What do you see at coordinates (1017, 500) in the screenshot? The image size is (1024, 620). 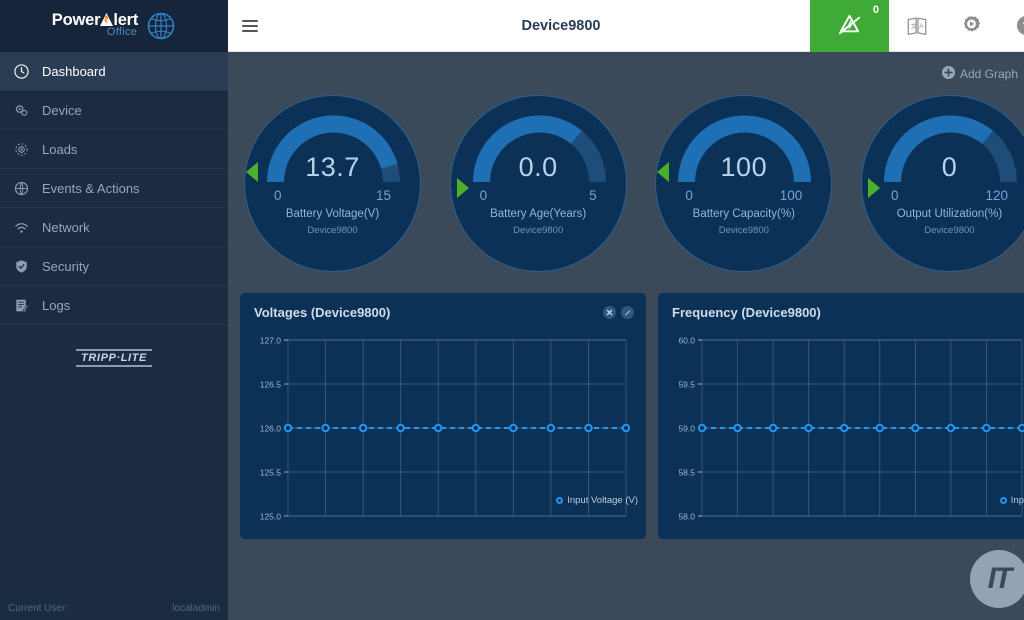 I see `legend-label: Input Frequency (Hz)` at bounding box center [1017, 500].